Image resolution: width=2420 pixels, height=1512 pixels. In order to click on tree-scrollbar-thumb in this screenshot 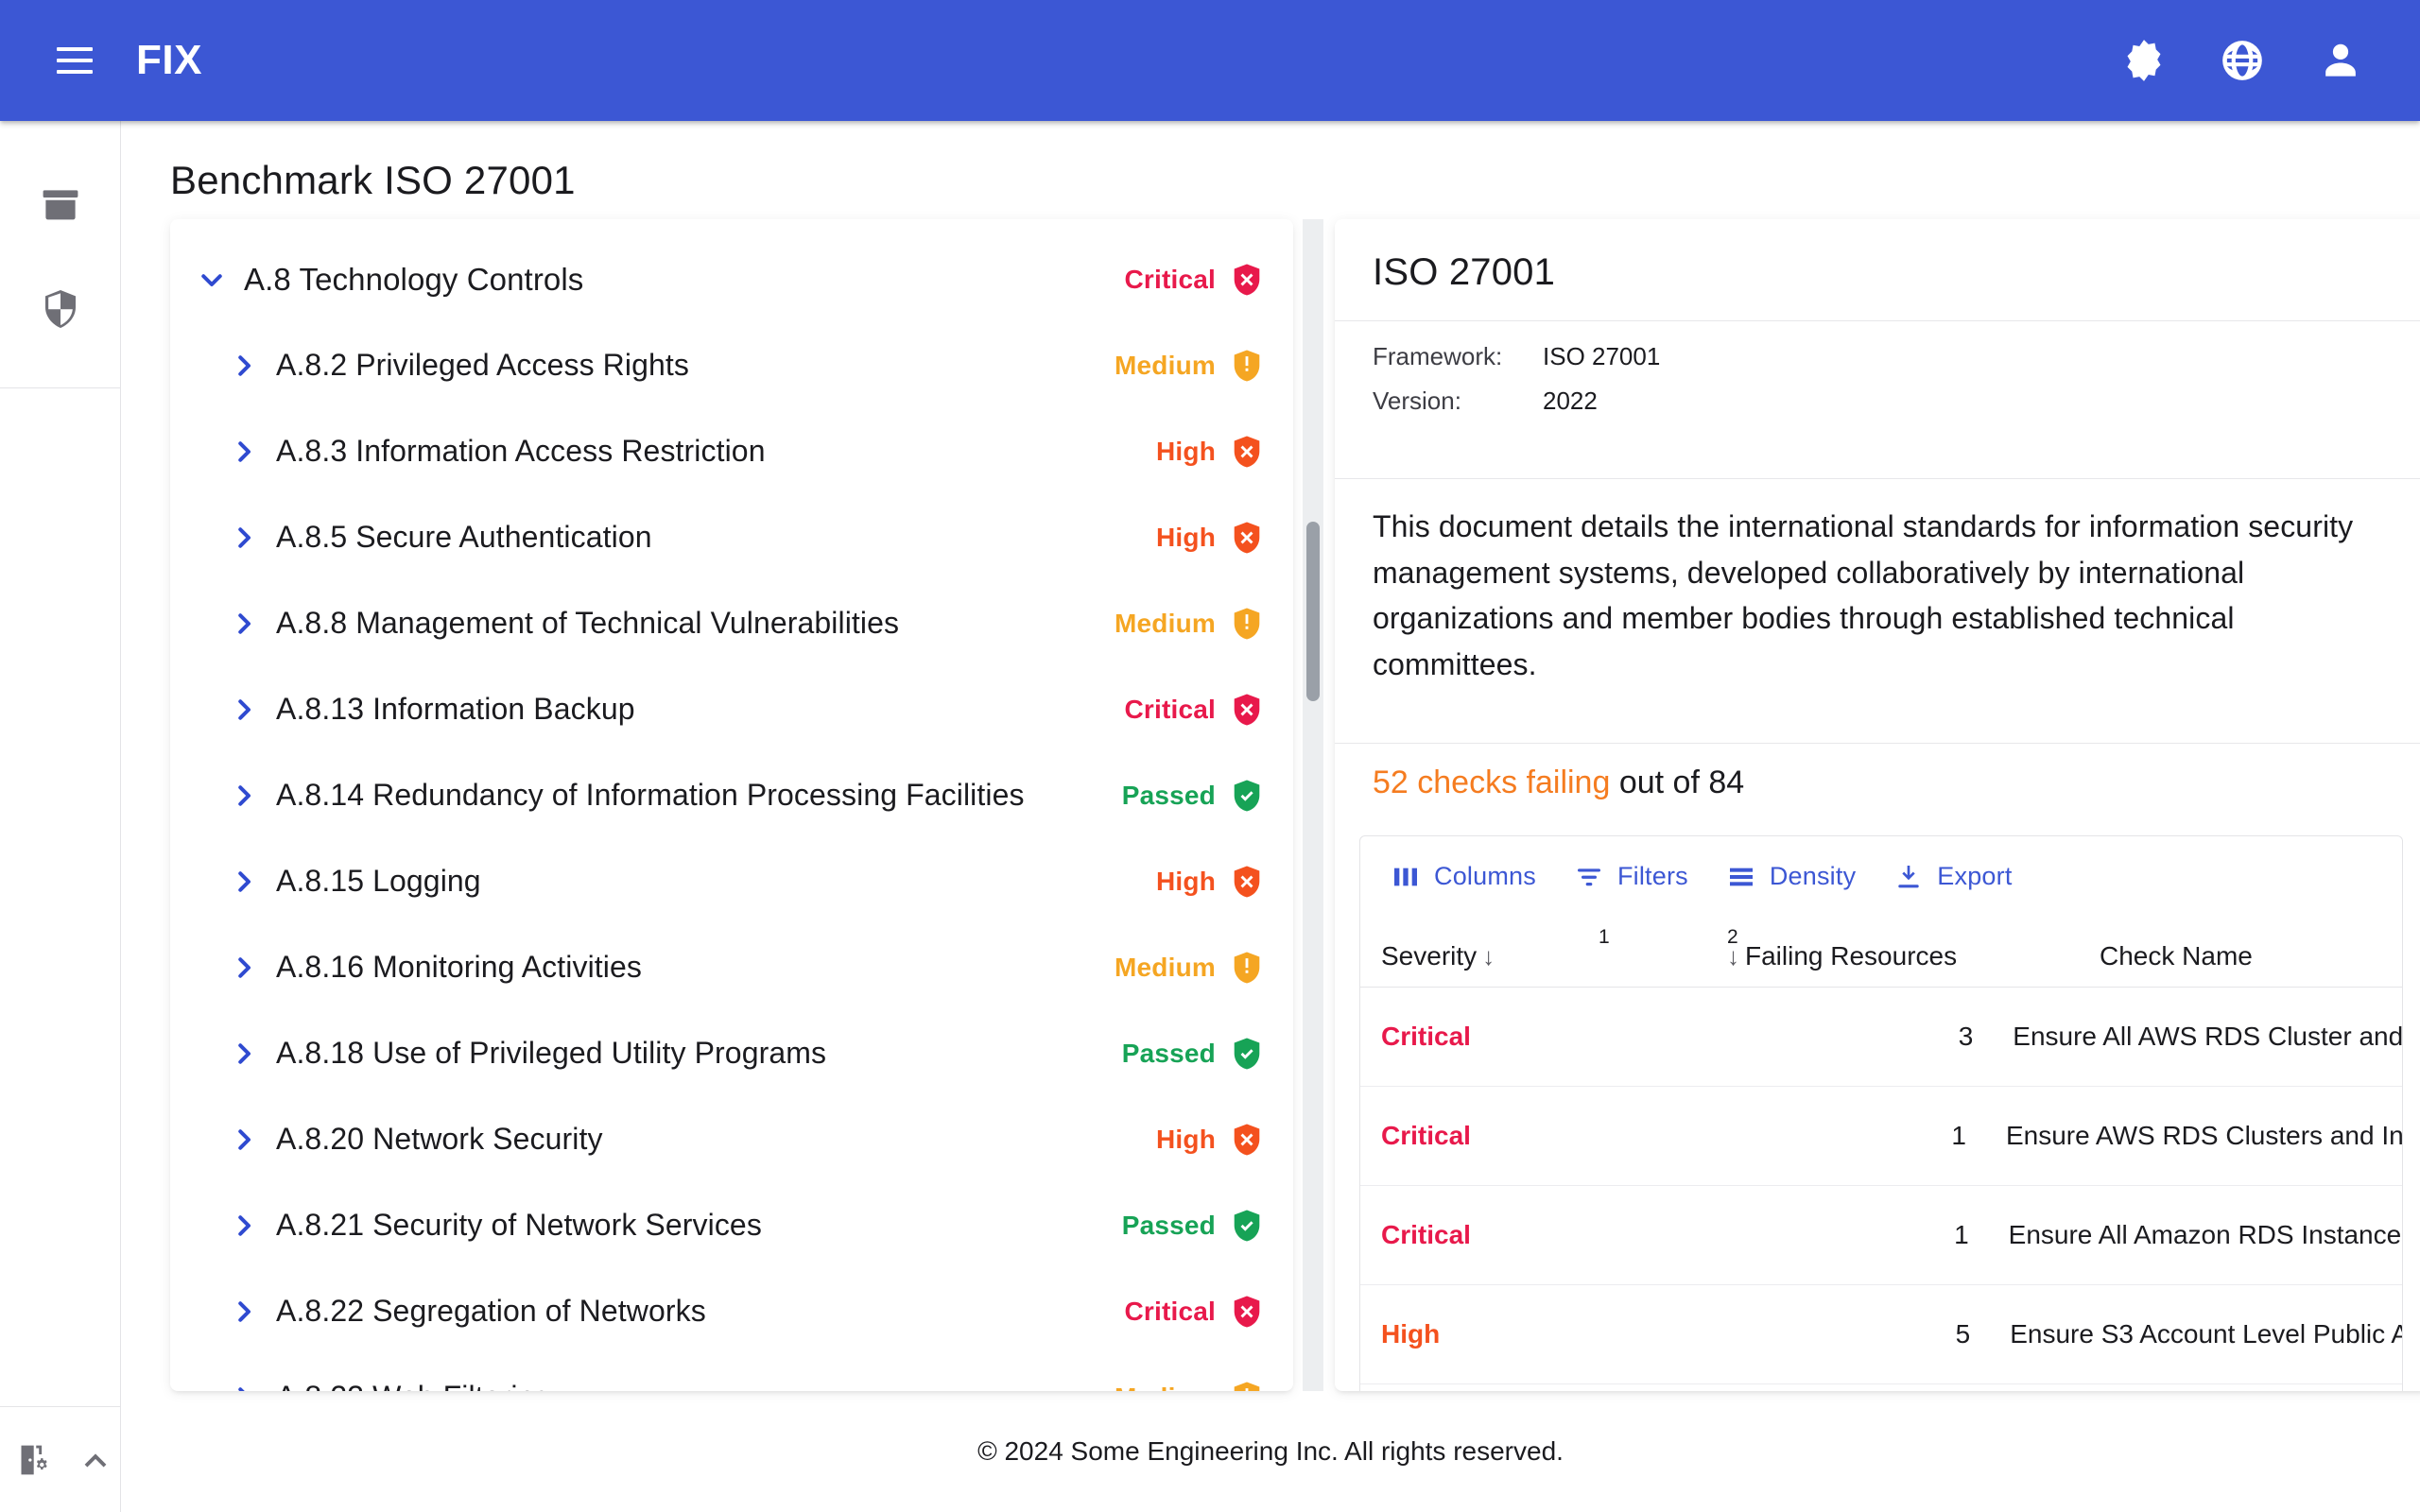, I will do `click(1313, 611)`.